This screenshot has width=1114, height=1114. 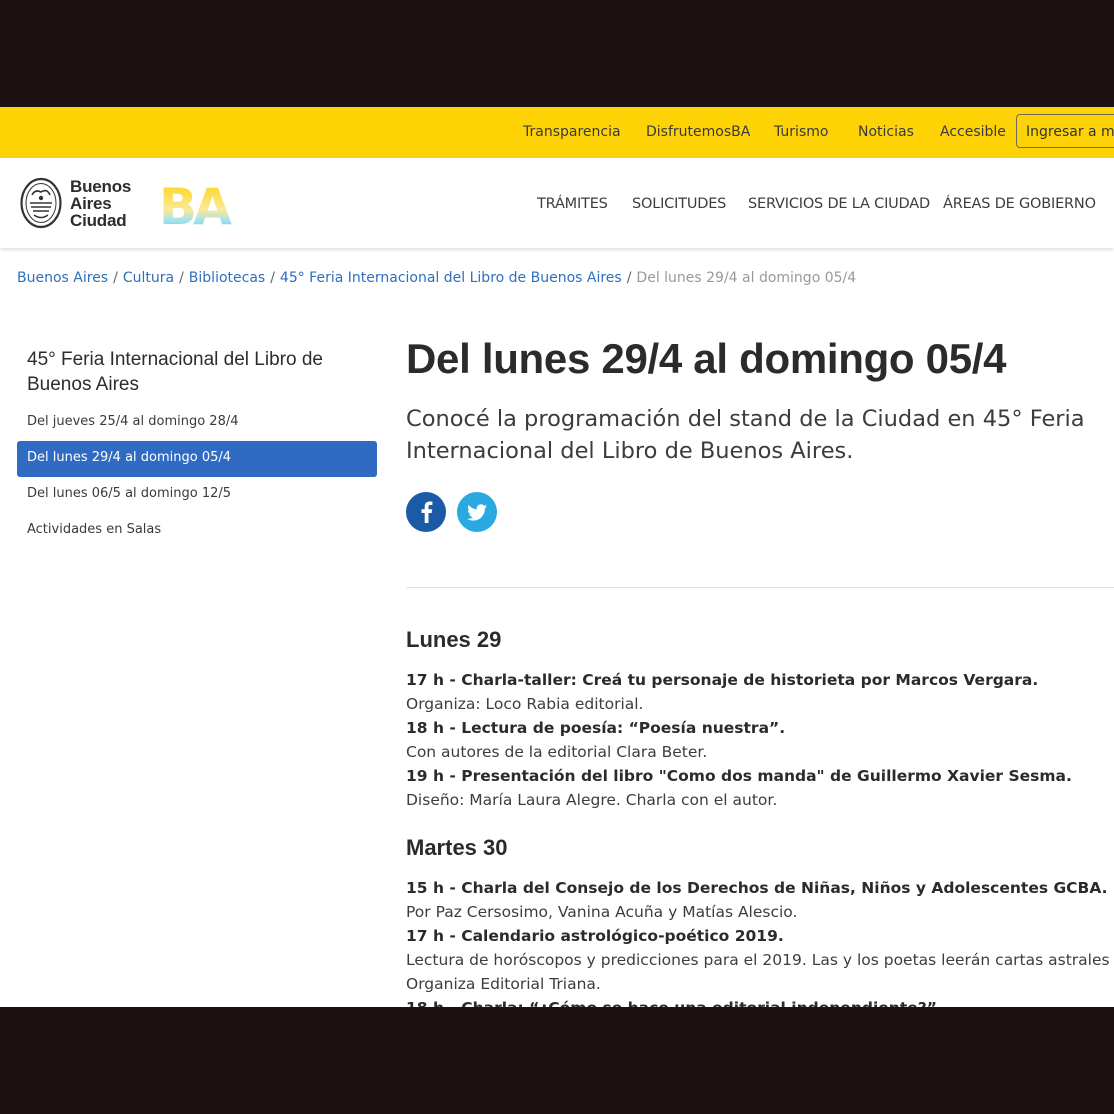 I want to click on ba-logo-icon: BA, so click(x=205, y=203).